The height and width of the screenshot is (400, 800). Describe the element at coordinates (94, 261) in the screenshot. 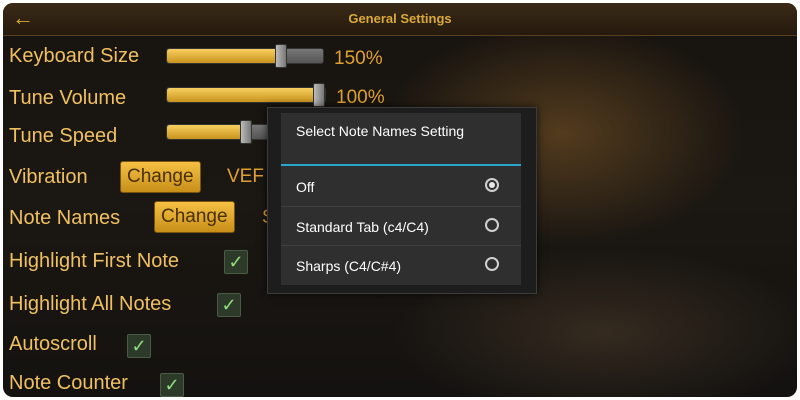

I see `highlight-first-note-label: Highlight First Note` at that location.